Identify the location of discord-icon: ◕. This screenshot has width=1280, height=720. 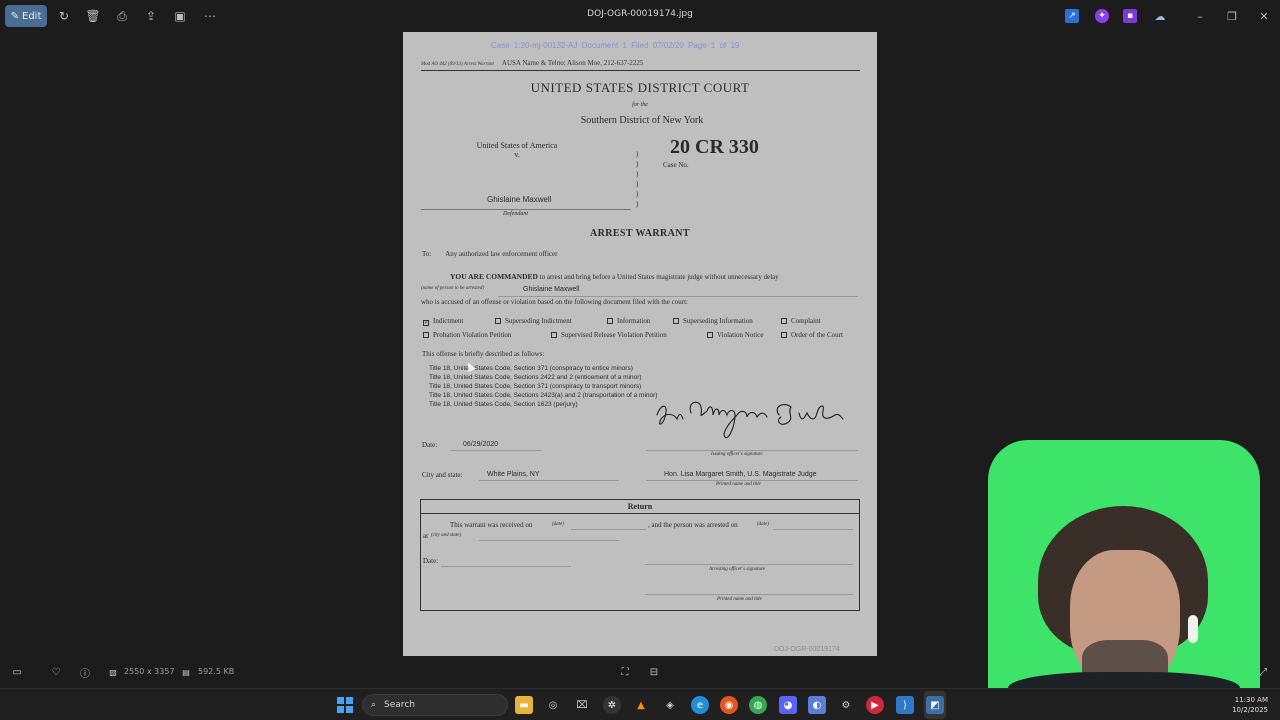
(788, 705).